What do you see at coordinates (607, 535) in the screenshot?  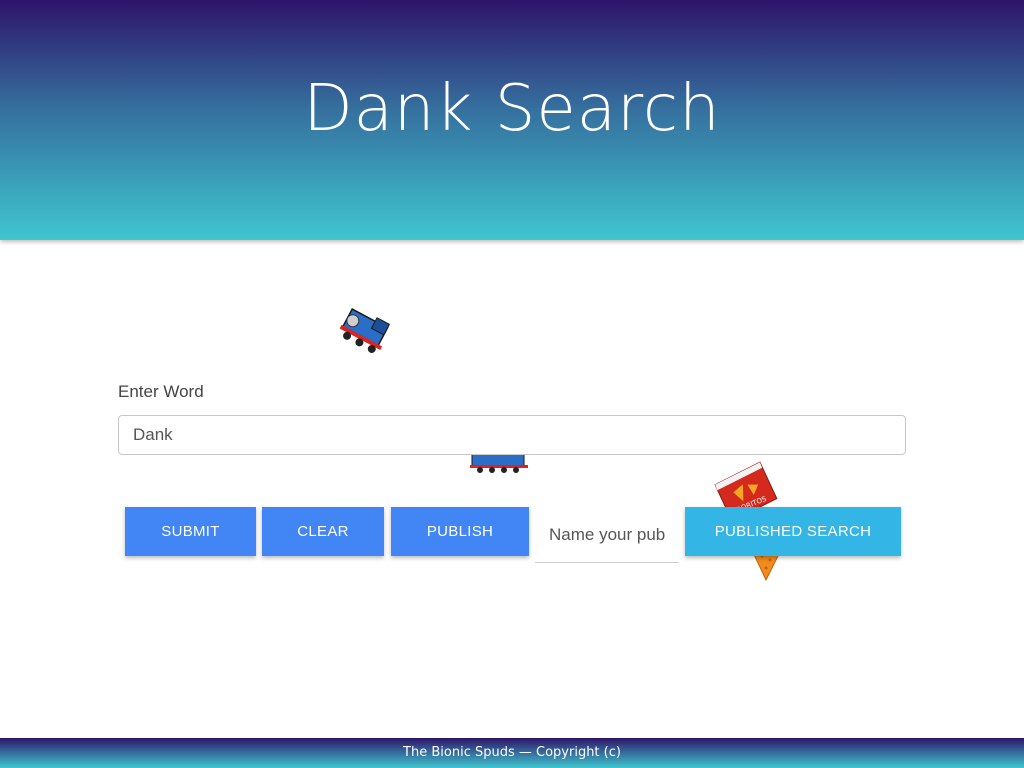 I see `publication-name-input` at bounding box center [607, 535].